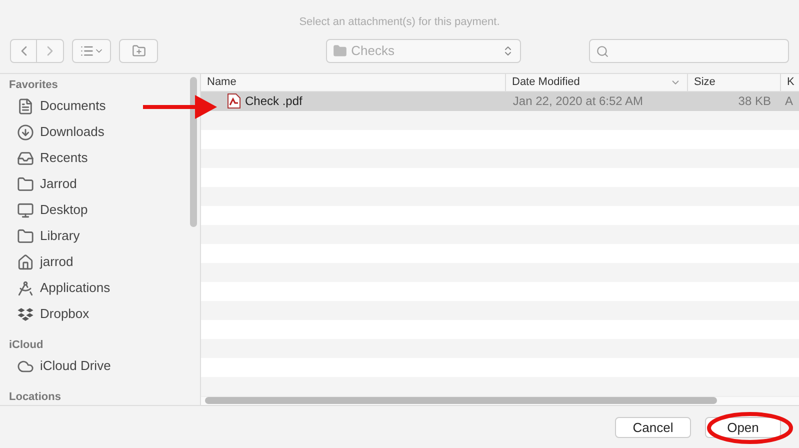 The height and width of the screenshot is (448, 799). Describe the element at coordinates (45, 184) in the screenshot. I see `sidebar-item: Jarrod` at that location.